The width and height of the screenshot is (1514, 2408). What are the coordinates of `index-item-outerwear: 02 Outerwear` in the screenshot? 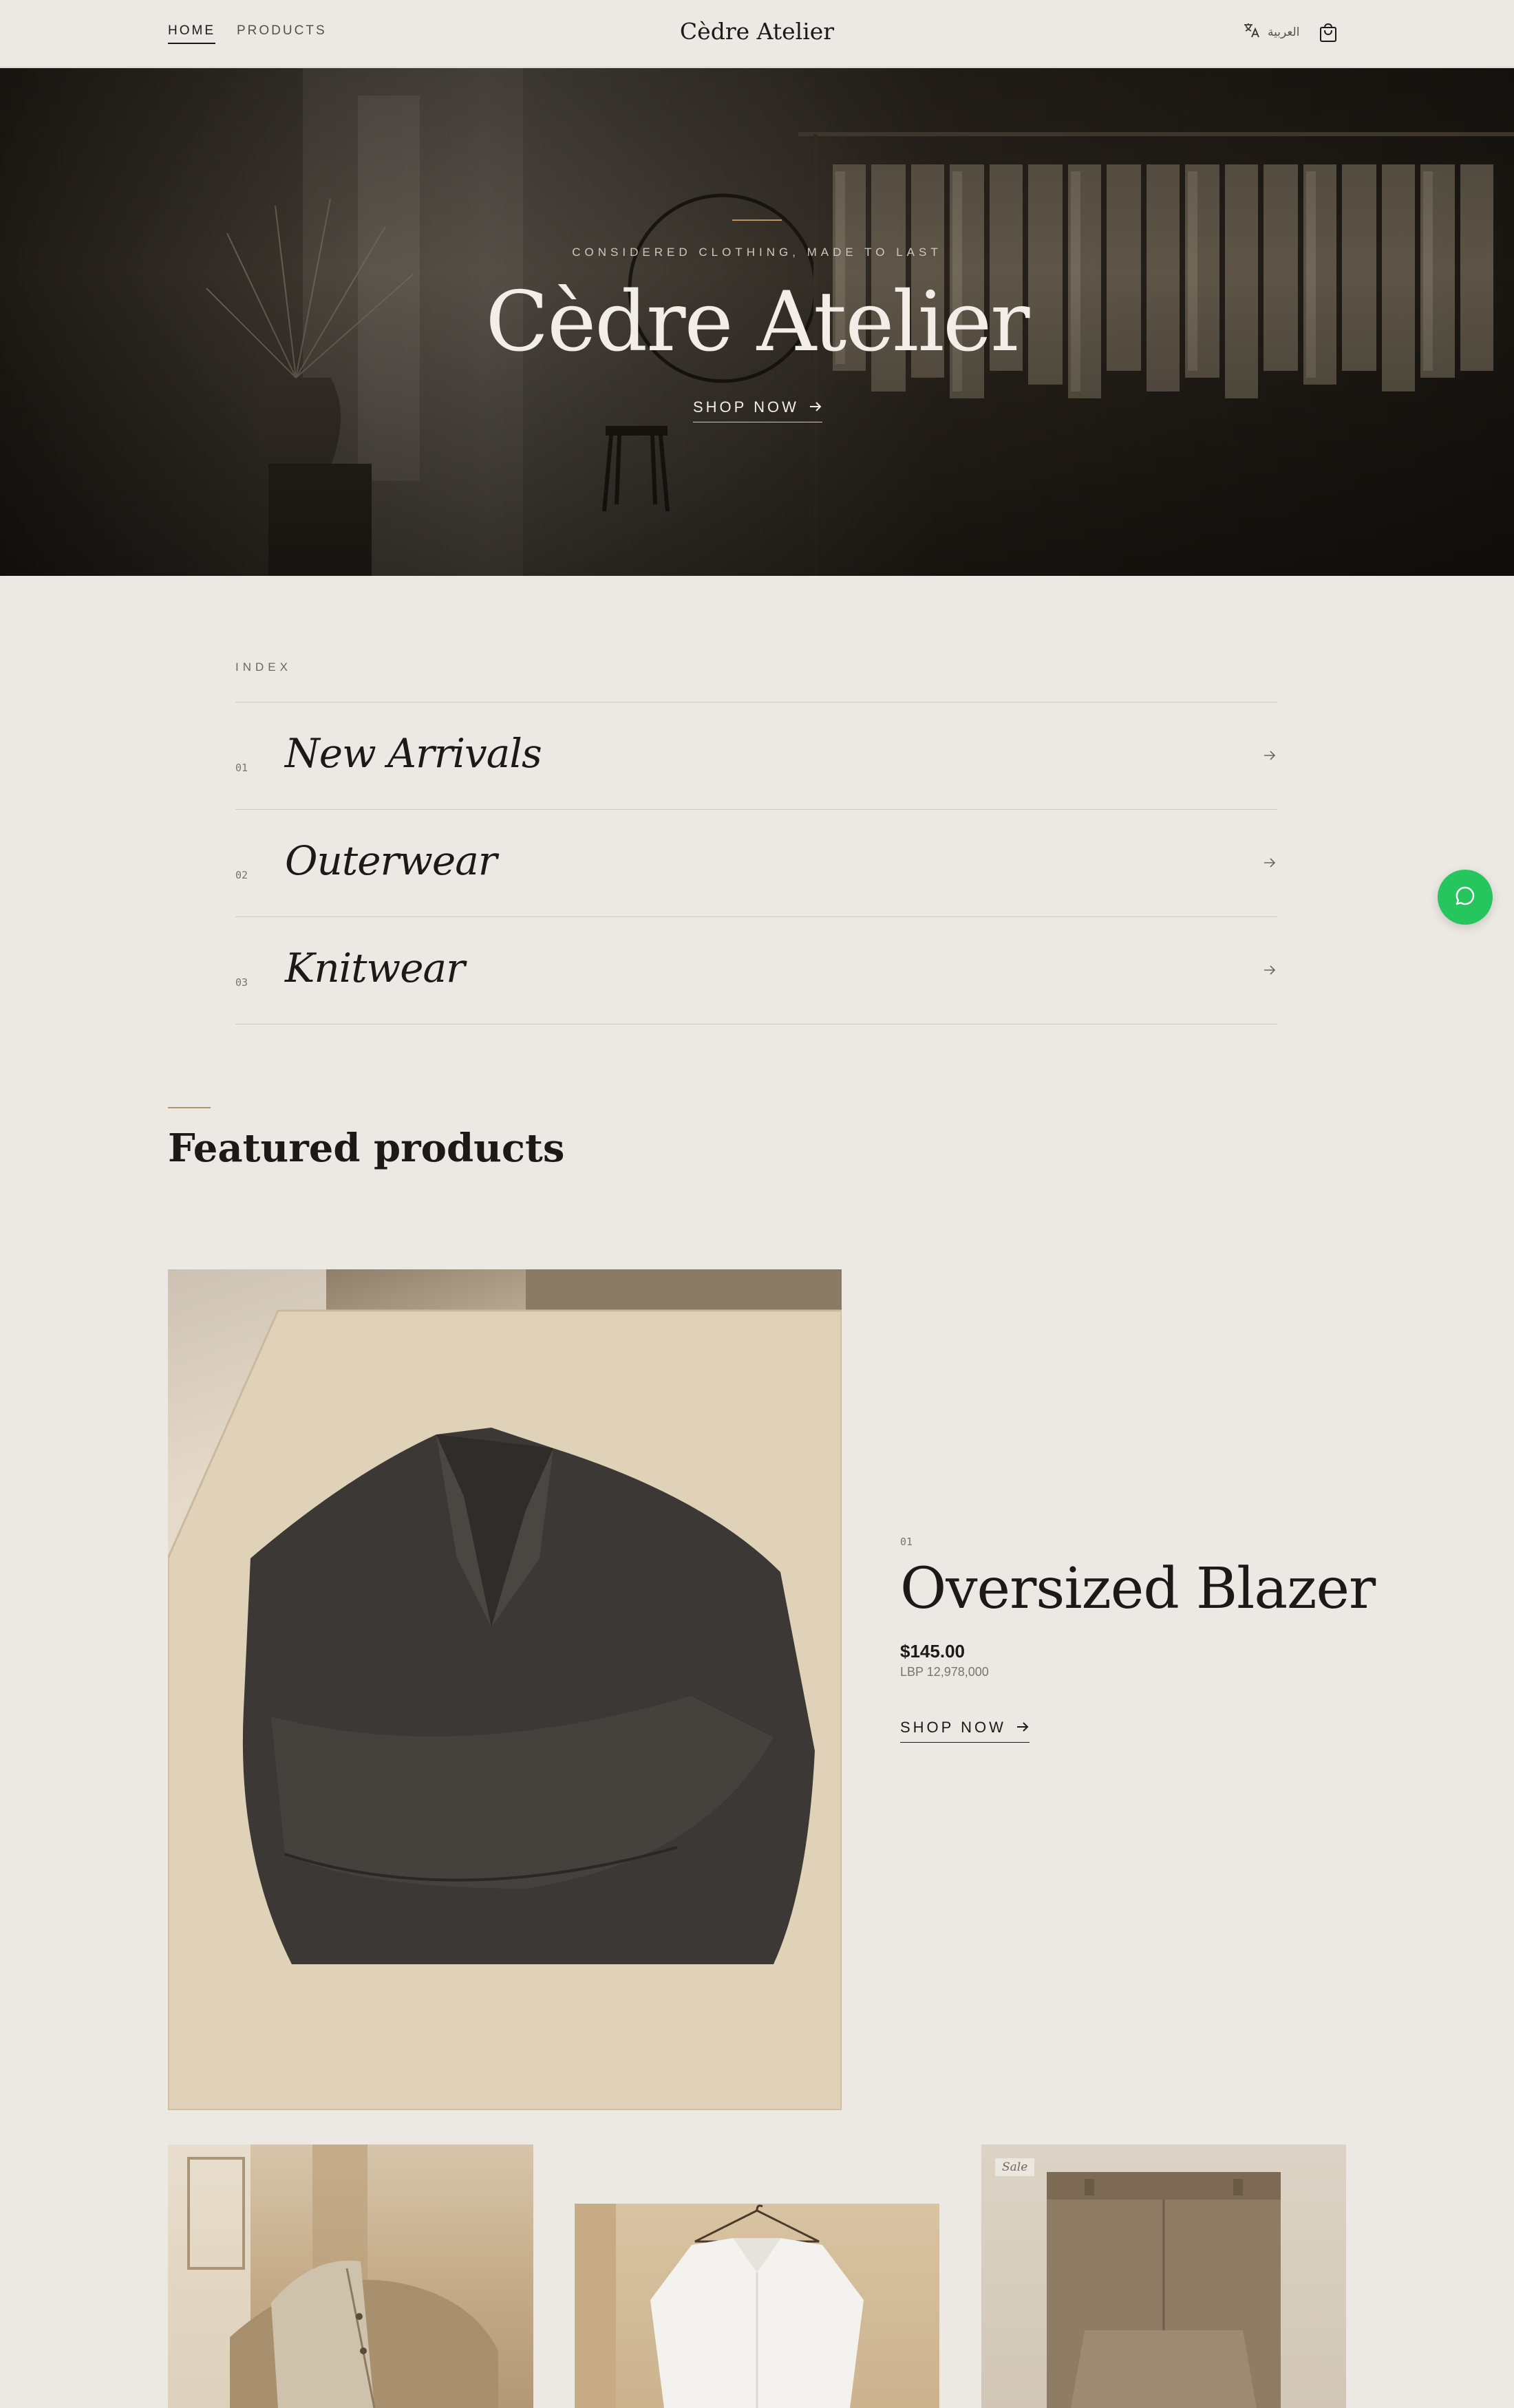 It's located at (756, 863).